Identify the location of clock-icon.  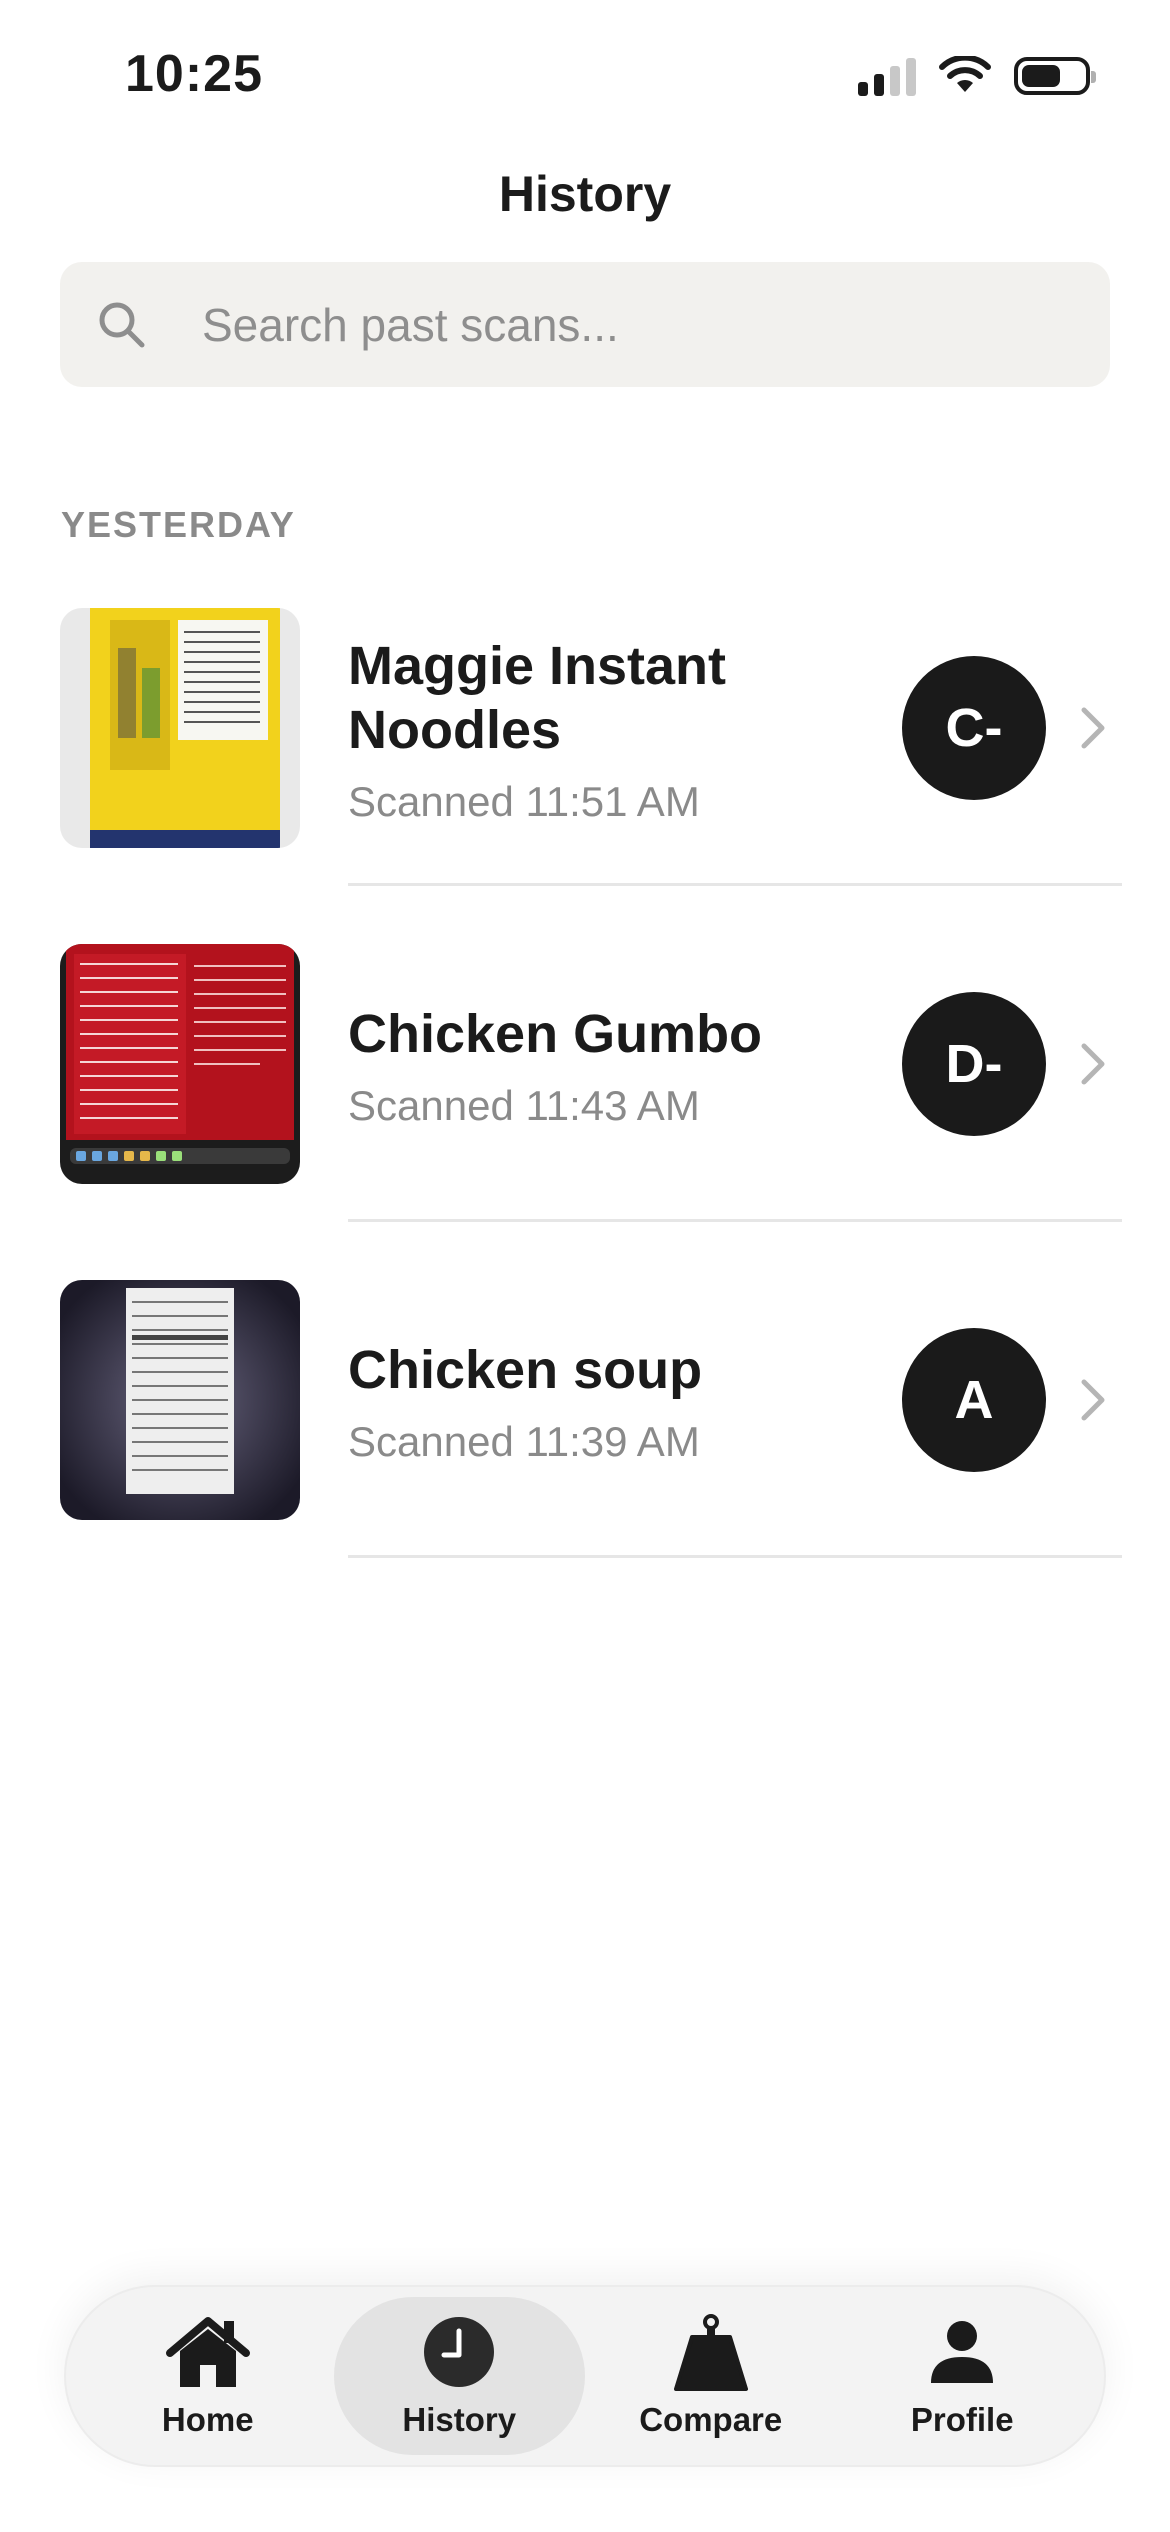
(459, 2352).